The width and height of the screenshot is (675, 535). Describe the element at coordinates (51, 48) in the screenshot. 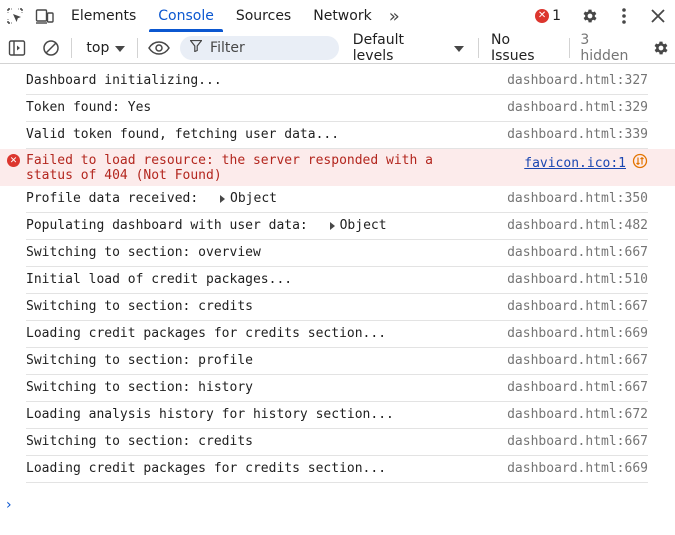

I see `clear-icon` at that location.